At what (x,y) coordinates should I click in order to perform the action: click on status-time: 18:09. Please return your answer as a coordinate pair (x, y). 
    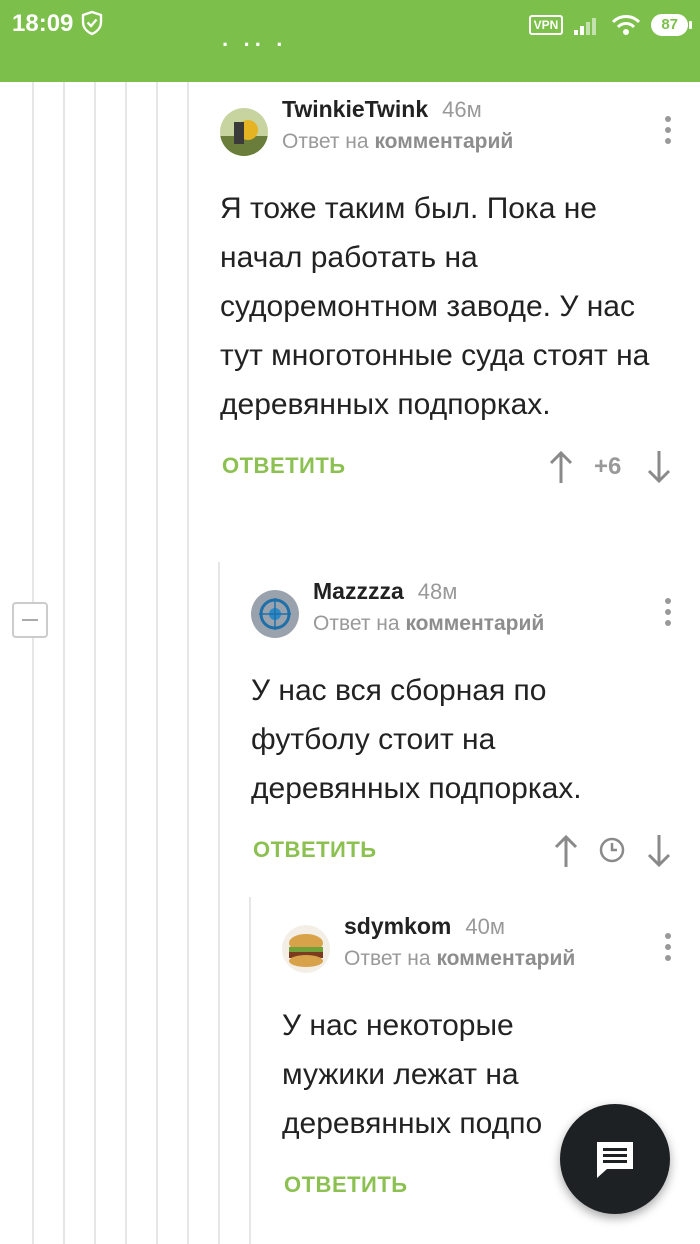
    Looking at the image, I should click on (43, 23).